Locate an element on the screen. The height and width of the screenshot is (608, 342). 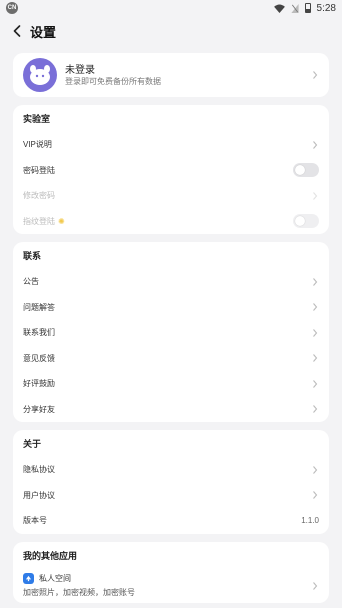
row-password-login: 密码登陆 is located at coordinates (171, 171).